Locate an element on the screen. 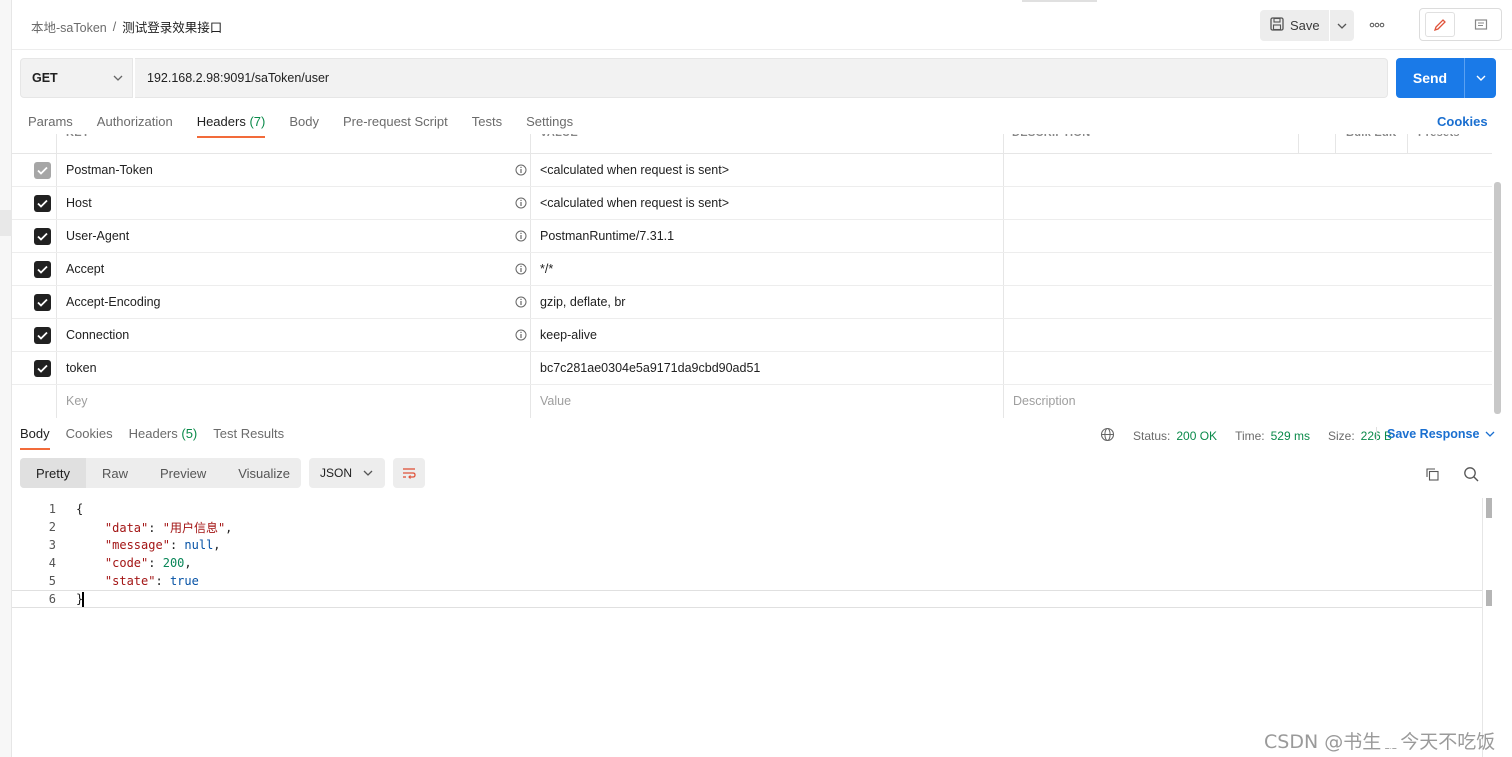 The image size is (1512, 757). tab-test-results: Test Results is located at coordinates (248, 438).